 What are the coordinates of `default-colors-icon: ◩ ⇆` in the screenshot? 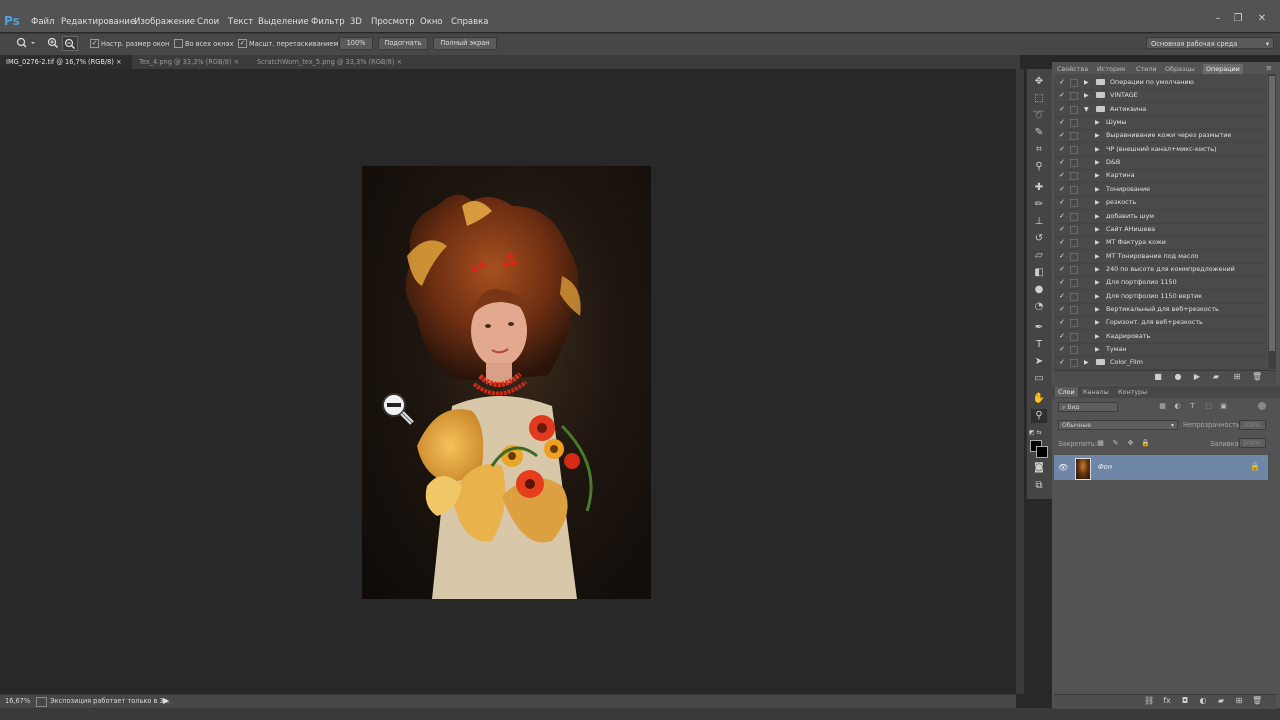 It's located at (1035, 432).